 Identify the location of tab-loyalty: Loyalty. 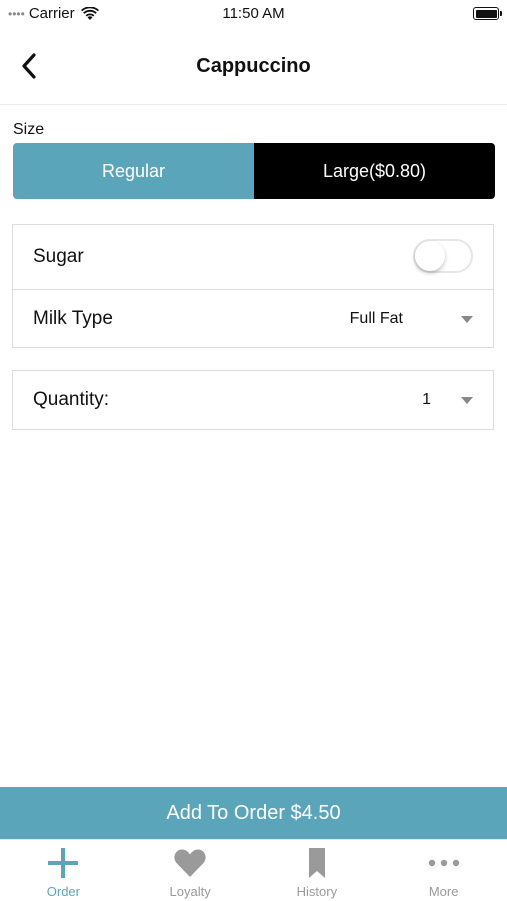
(190, 870).